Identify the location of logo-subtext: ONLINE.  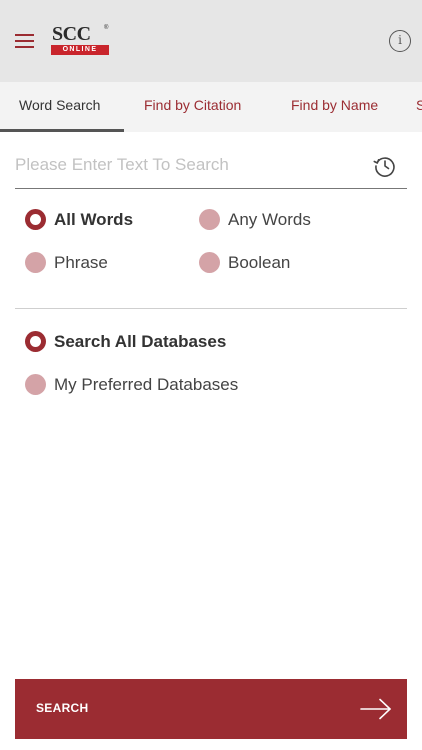
(80, 50).